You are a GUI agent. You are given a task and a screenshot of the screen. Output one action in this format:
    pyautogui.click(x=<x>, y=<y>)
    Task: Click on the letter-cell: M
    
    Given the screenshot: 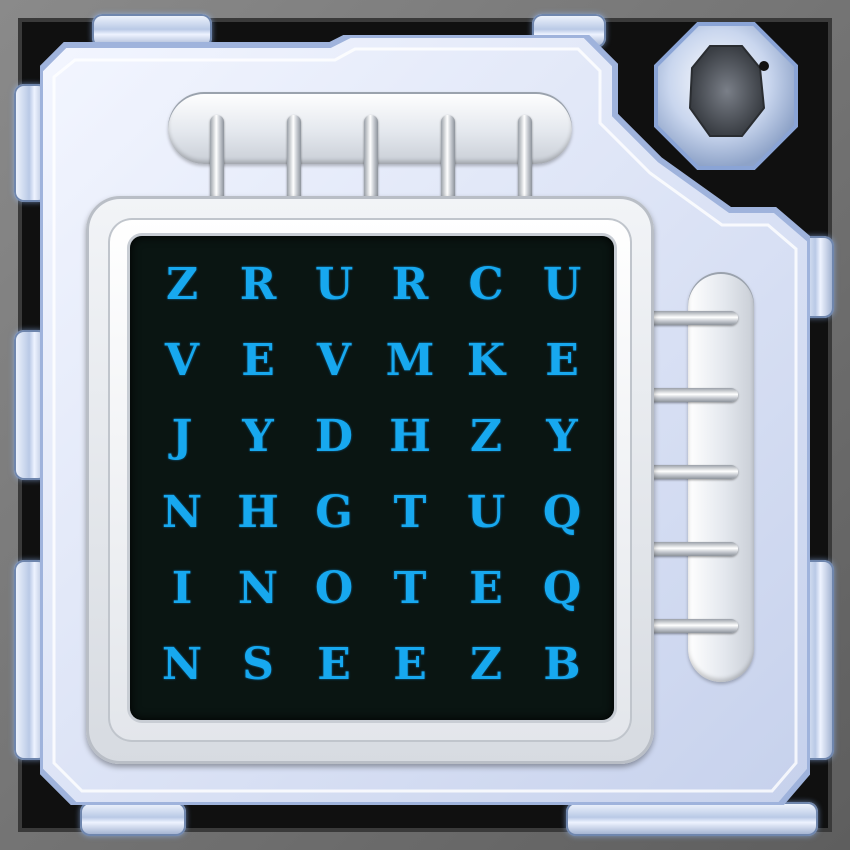 What is the action you would take?
    pyautogui.click(x=410, y=360)
    